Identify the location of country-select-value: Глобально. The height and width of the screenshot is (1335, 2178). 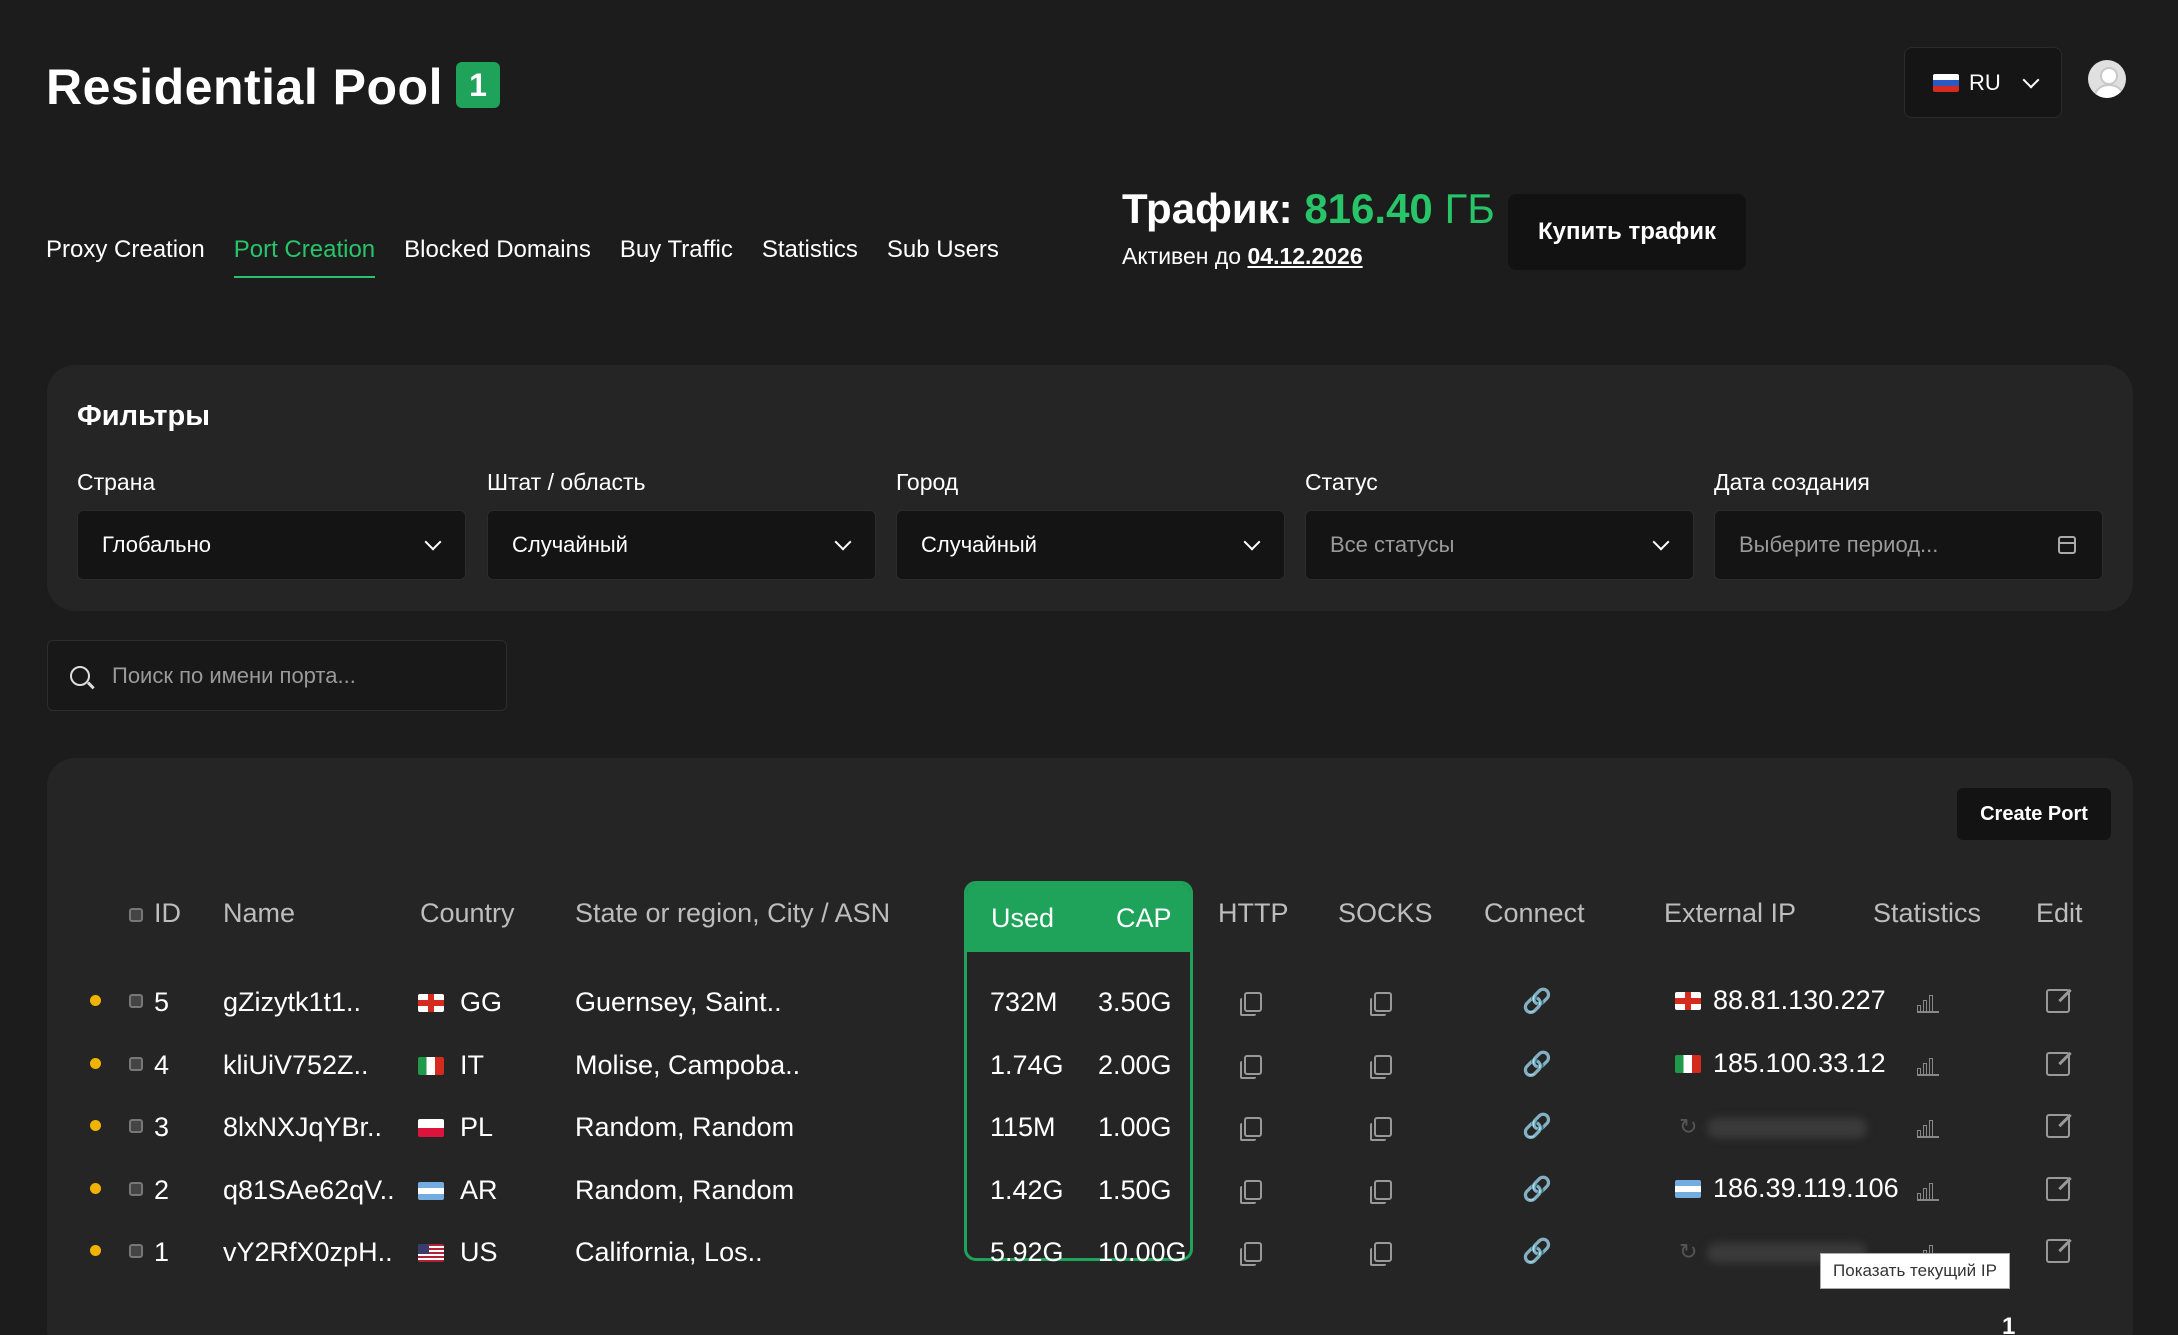
(157, 544).